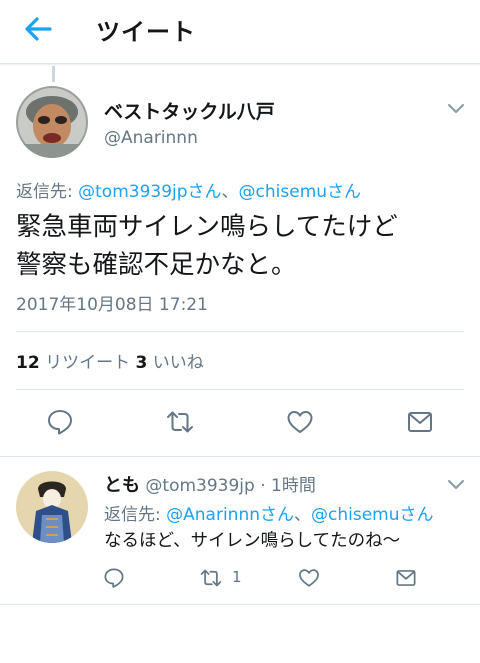 The height and width of the screenshot is (663, 480). I want to click on like-count: 3, so click(141, 363).